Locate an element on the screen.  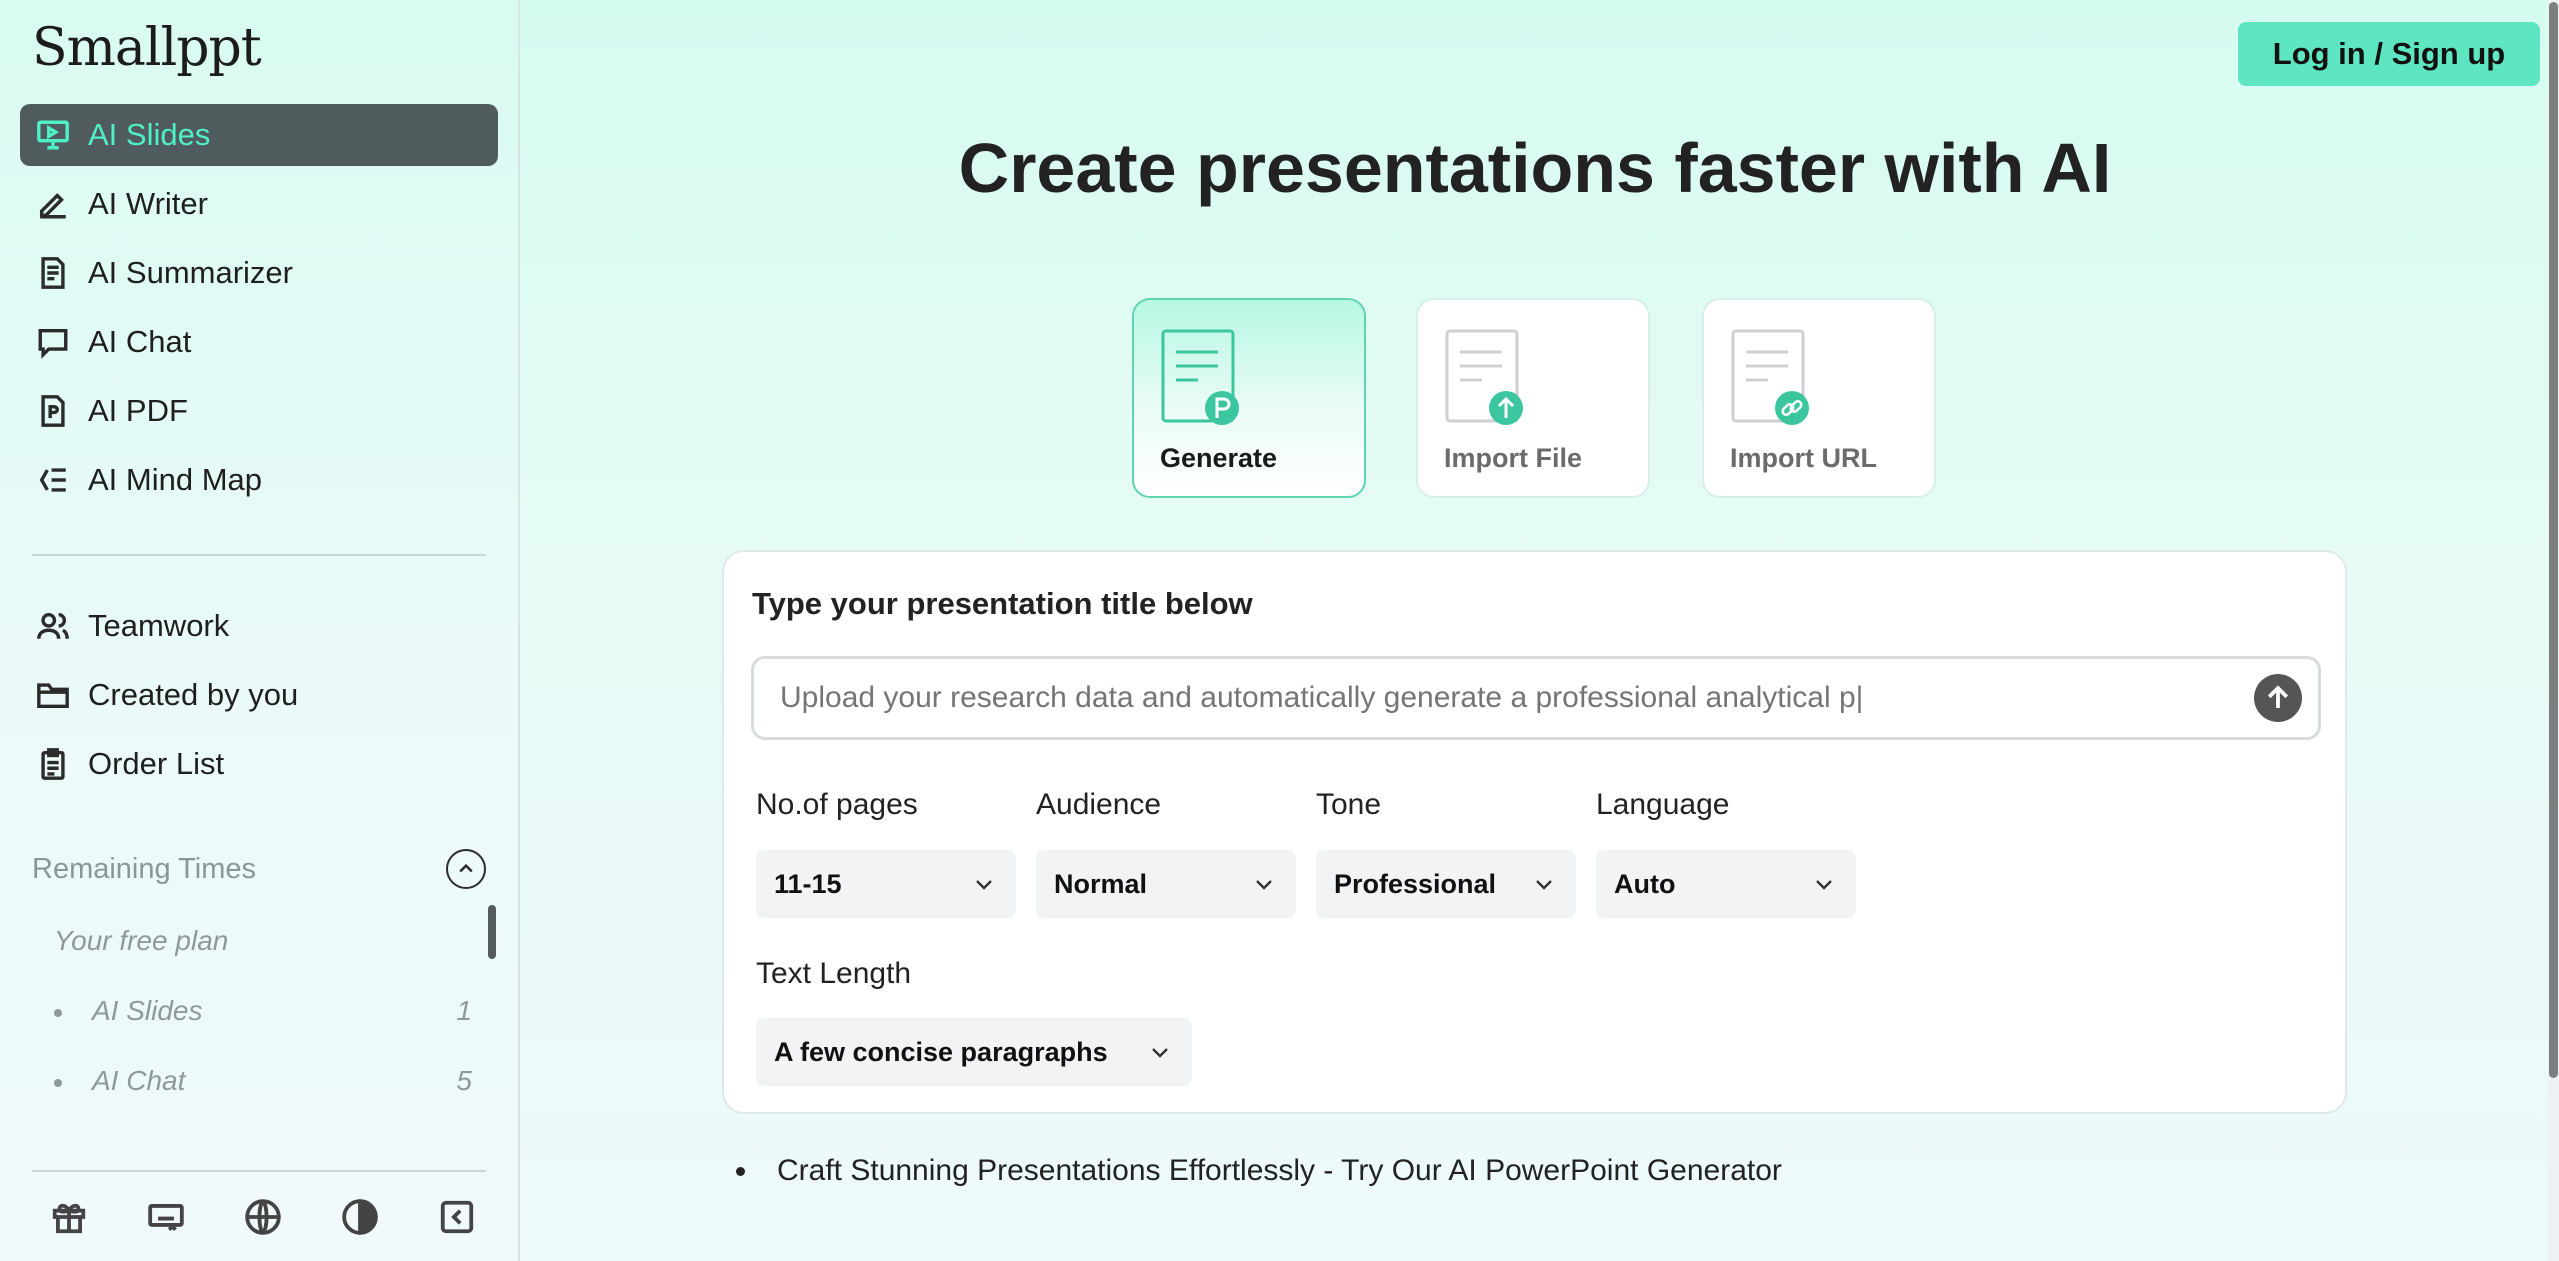
mode-label: Generate is located at coordinates (1219, 458).